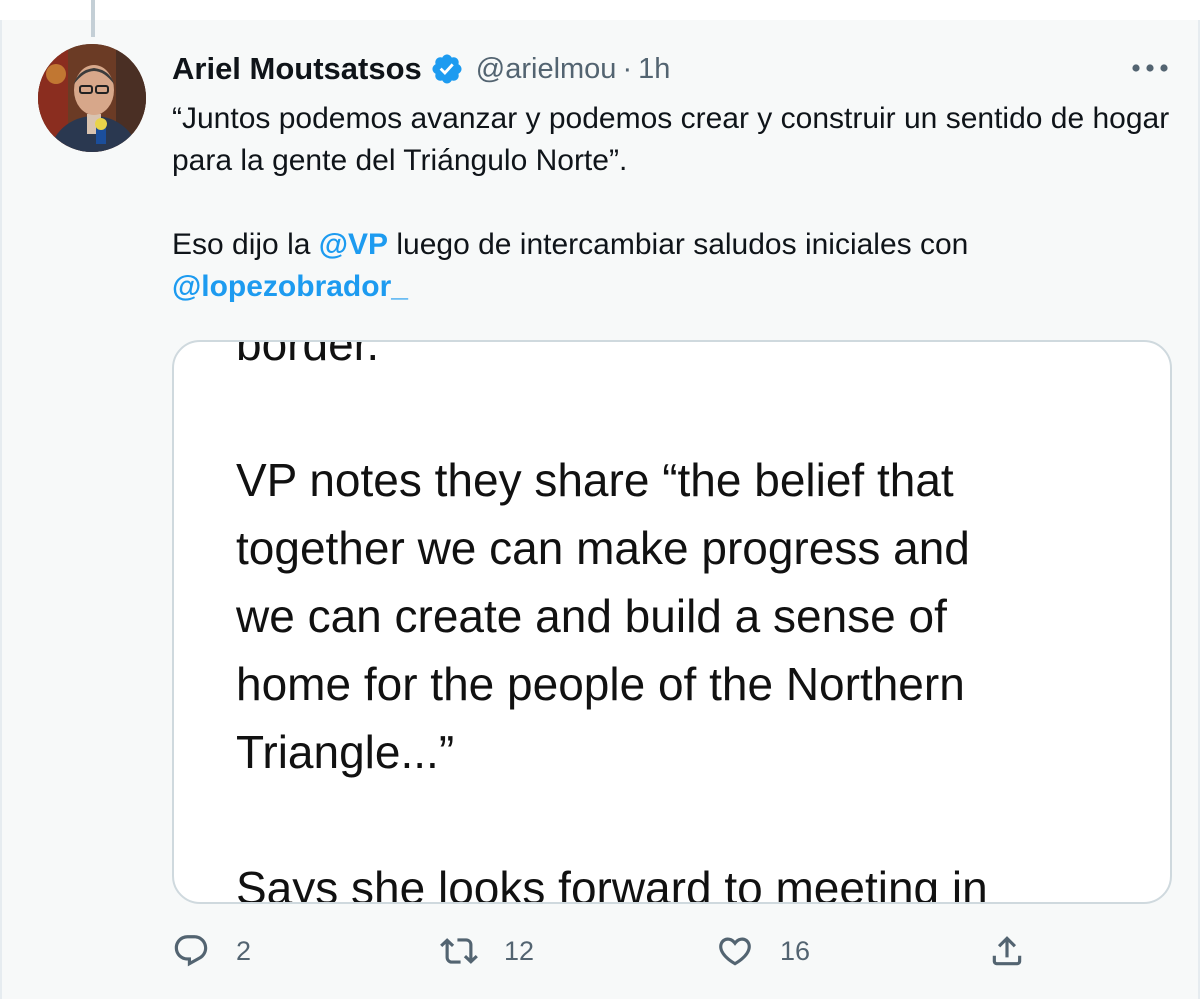 The width and height of the screenshot is (1200, 999). I want to click on media-line: VP notes they share “the belief that, so click(595, 480).